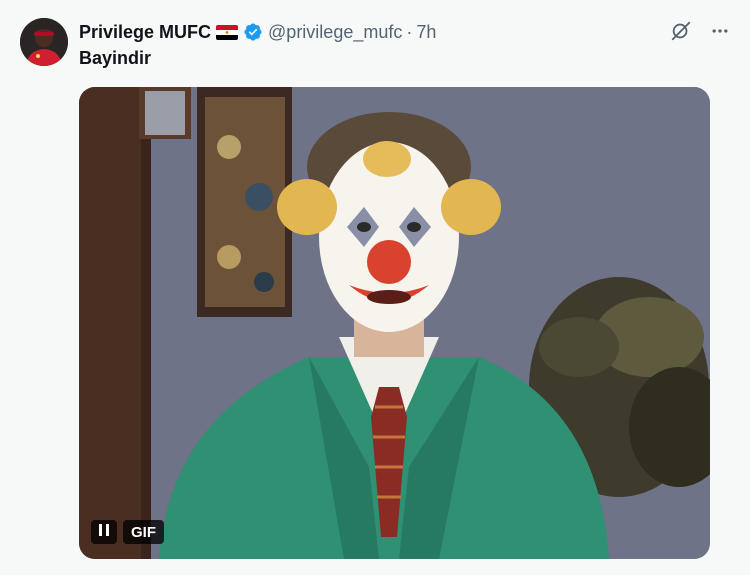  Describe the element at coordinates (143, 532) in the screenshot. I see `gif-badge: GIF` at that location.